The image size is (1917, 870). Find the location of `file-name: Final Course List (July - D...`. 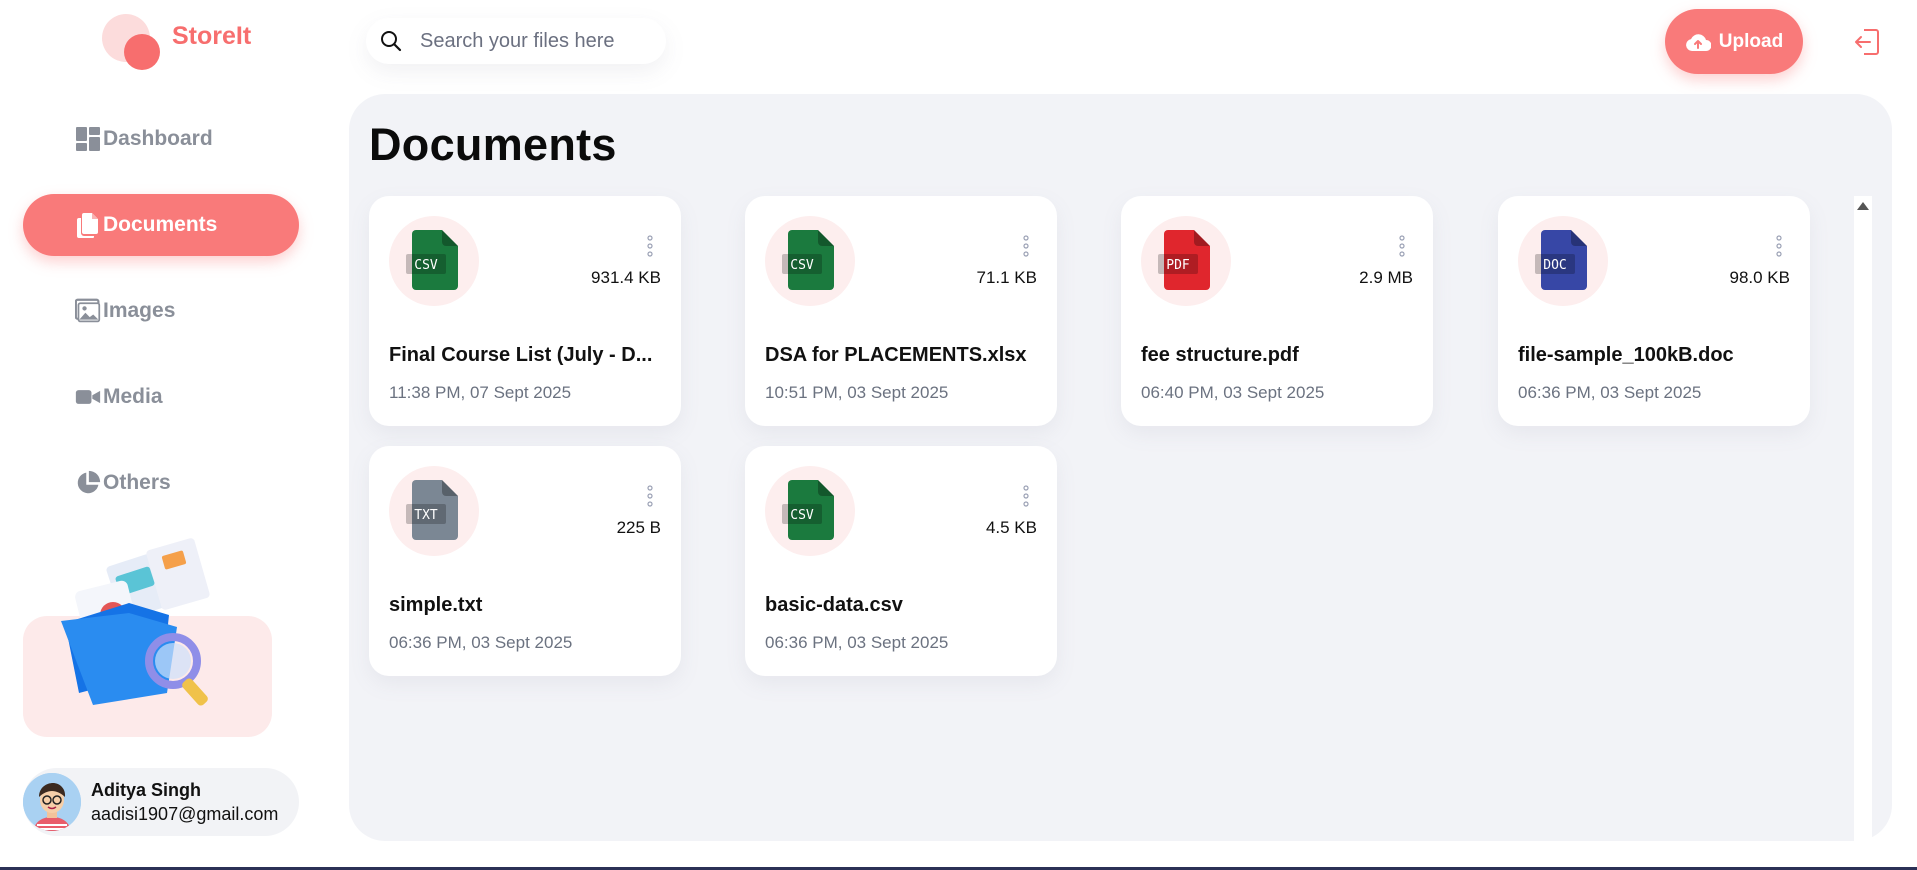

file-name: Final Course List (July - D... is located at coordinates (529, 355).